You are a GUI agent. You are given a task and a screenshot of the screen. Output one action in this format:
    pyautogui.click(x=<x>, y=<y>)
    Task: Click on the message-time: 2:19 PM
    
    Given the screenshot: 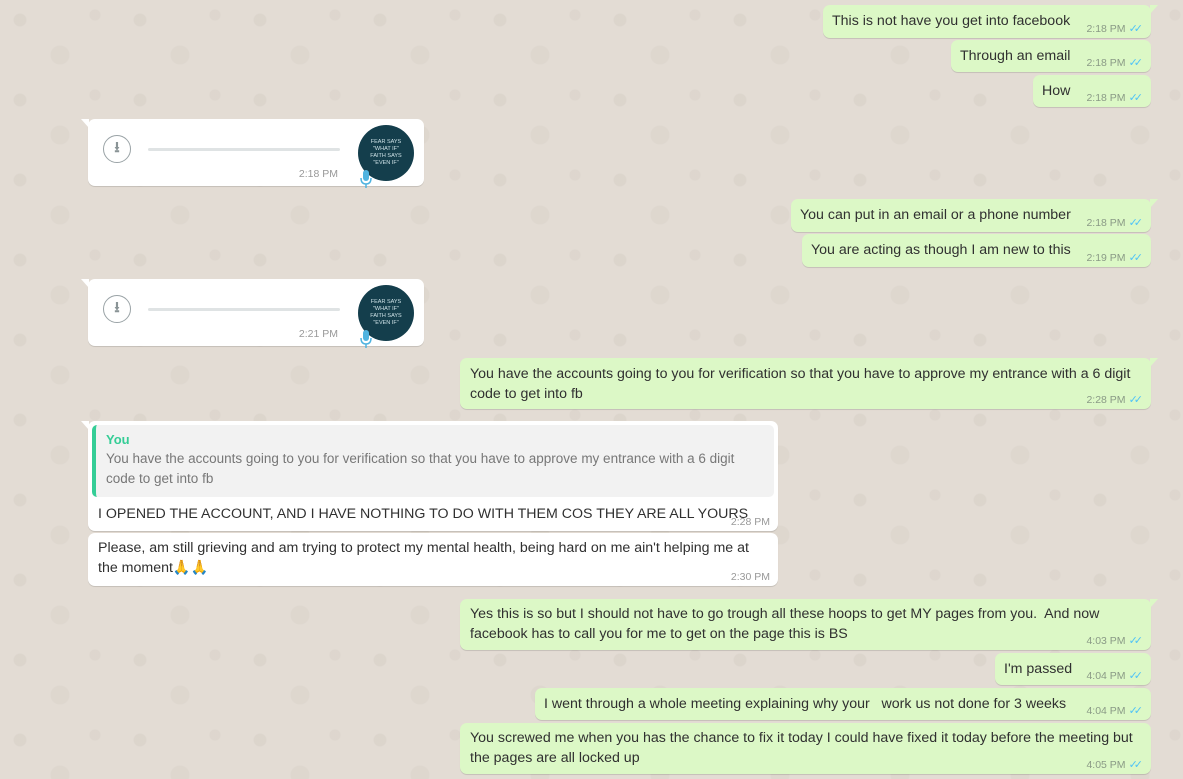 What is the action you would take?
    pyautogui.click(x=1106, y=257)
    